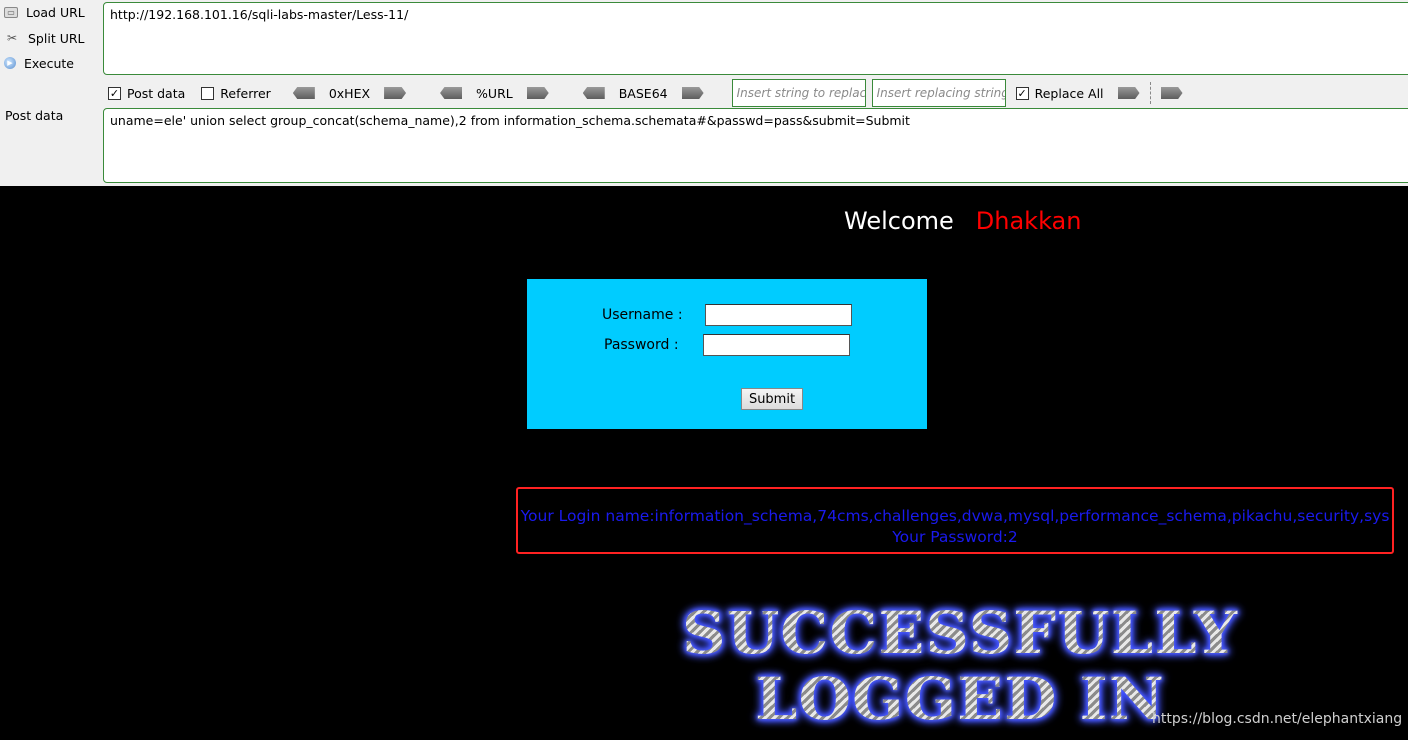 Image resolution: width=1408 pixels, height=740 pixels. Describe the element at coordinates (395, 93) in the screenshot. I see `hex-encode-arrow-icon` at that location.